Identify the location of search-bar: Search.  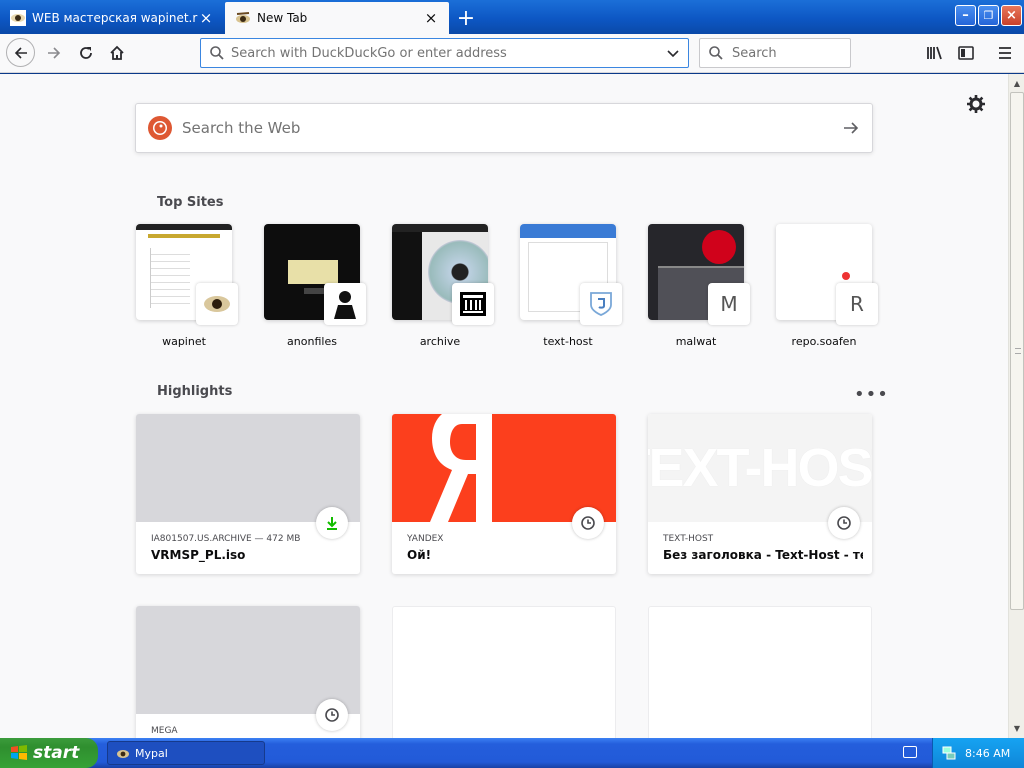
(775, 53).